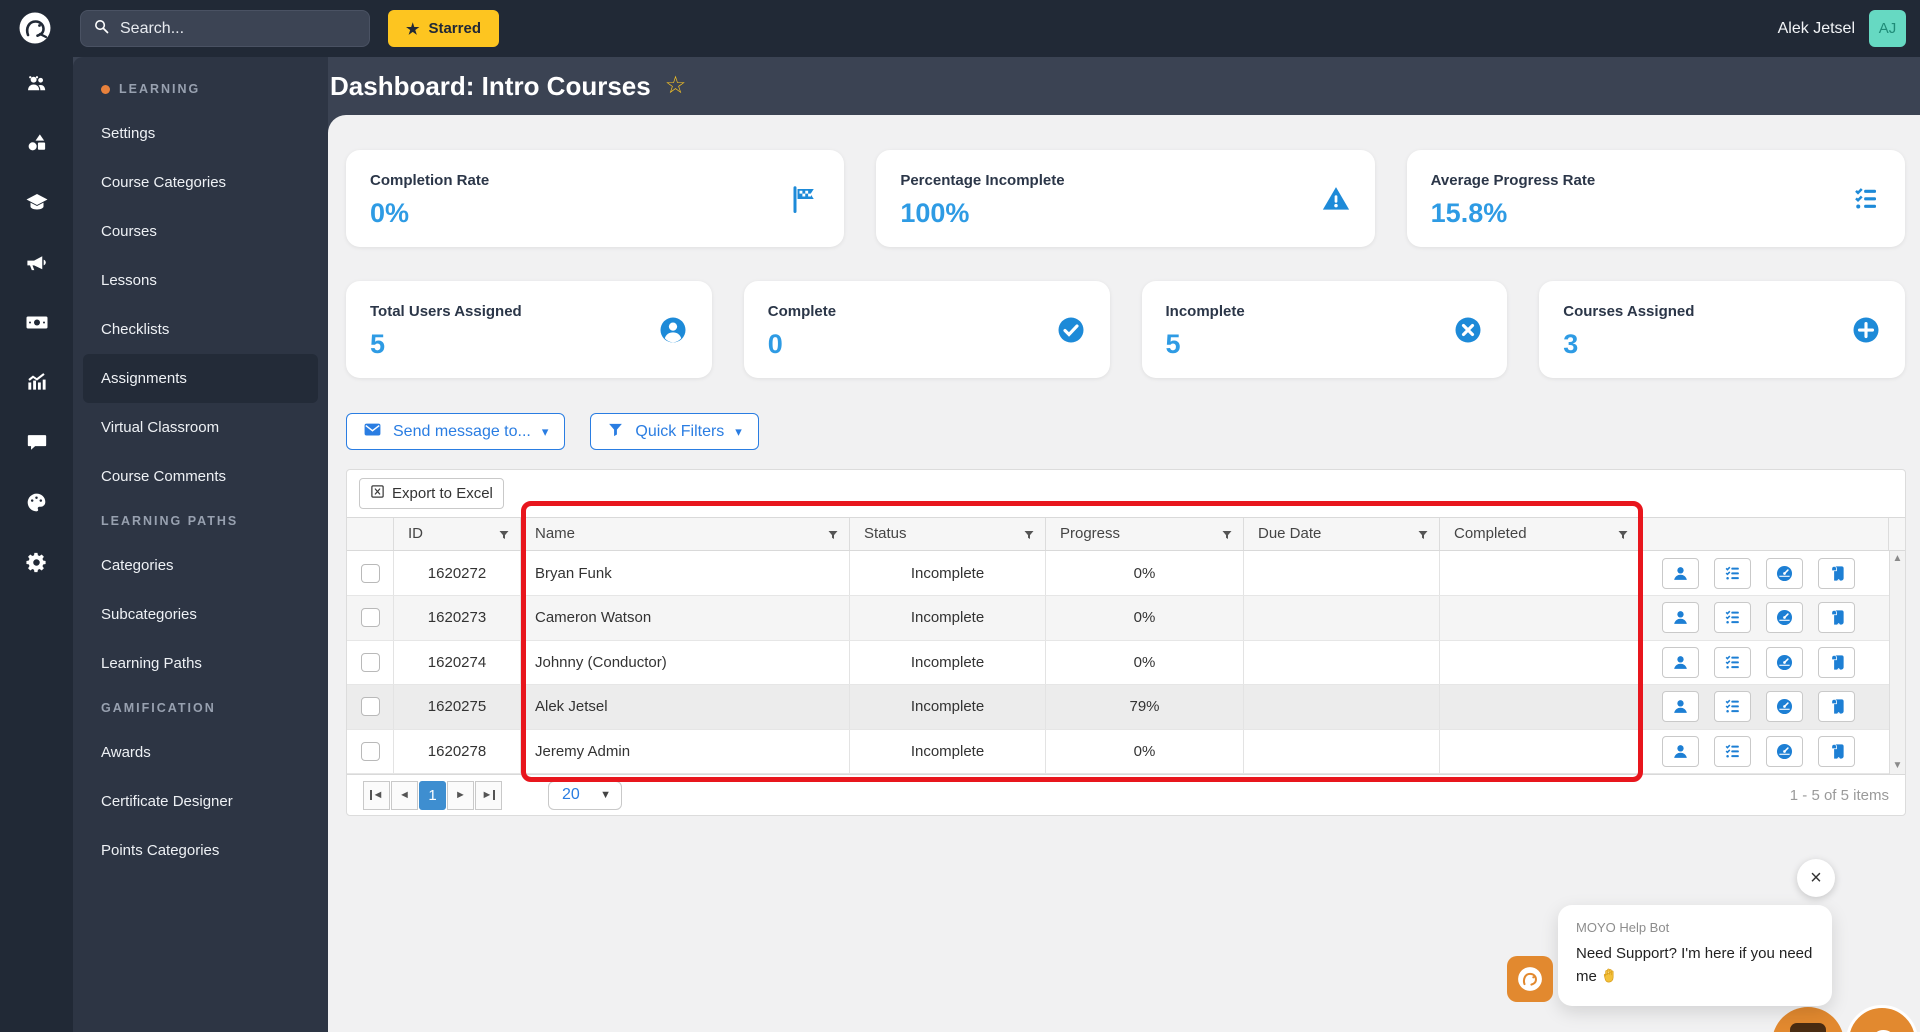  Describe the element at coordinates (685, 534) in the screenshot. I see `column-header-name: Name` at that location.